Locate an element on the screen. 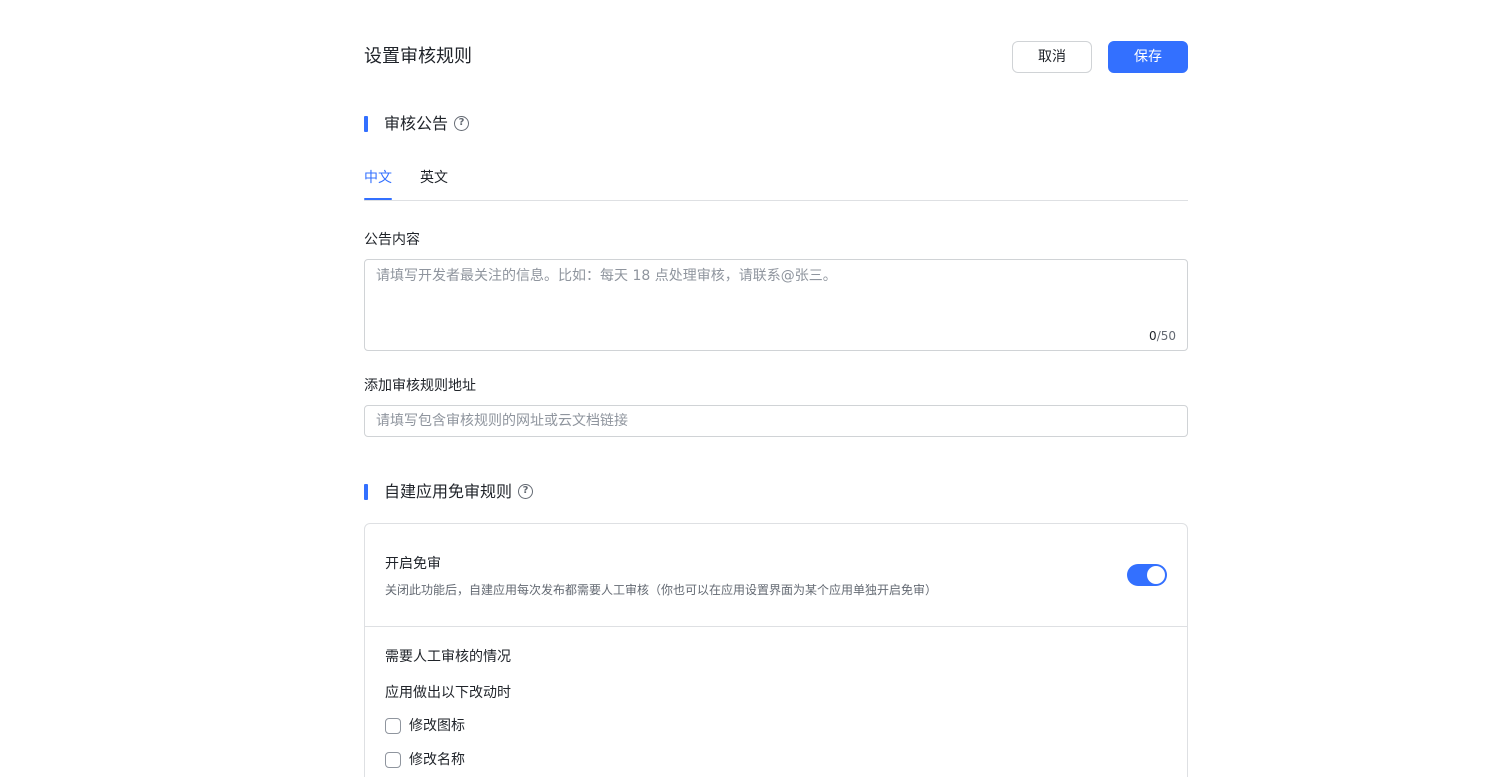 The height and width of the screenshot is (777, 1503). section-title-text: 审核公告 is located at coordinates (416, 123).